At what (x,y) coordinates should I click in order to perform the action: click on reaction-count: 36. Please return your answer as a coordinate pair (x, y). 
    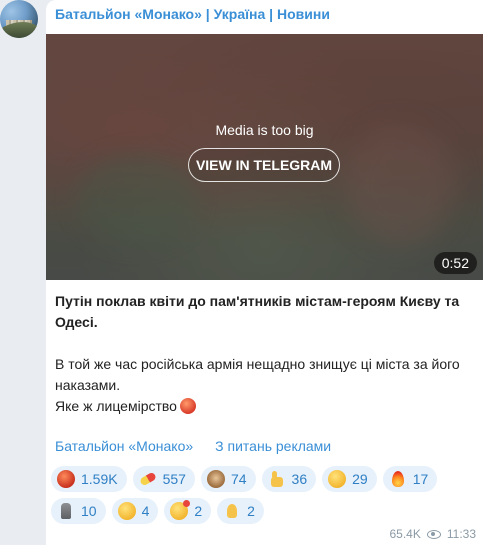
    Looking at the image, I should click on (299, 479).